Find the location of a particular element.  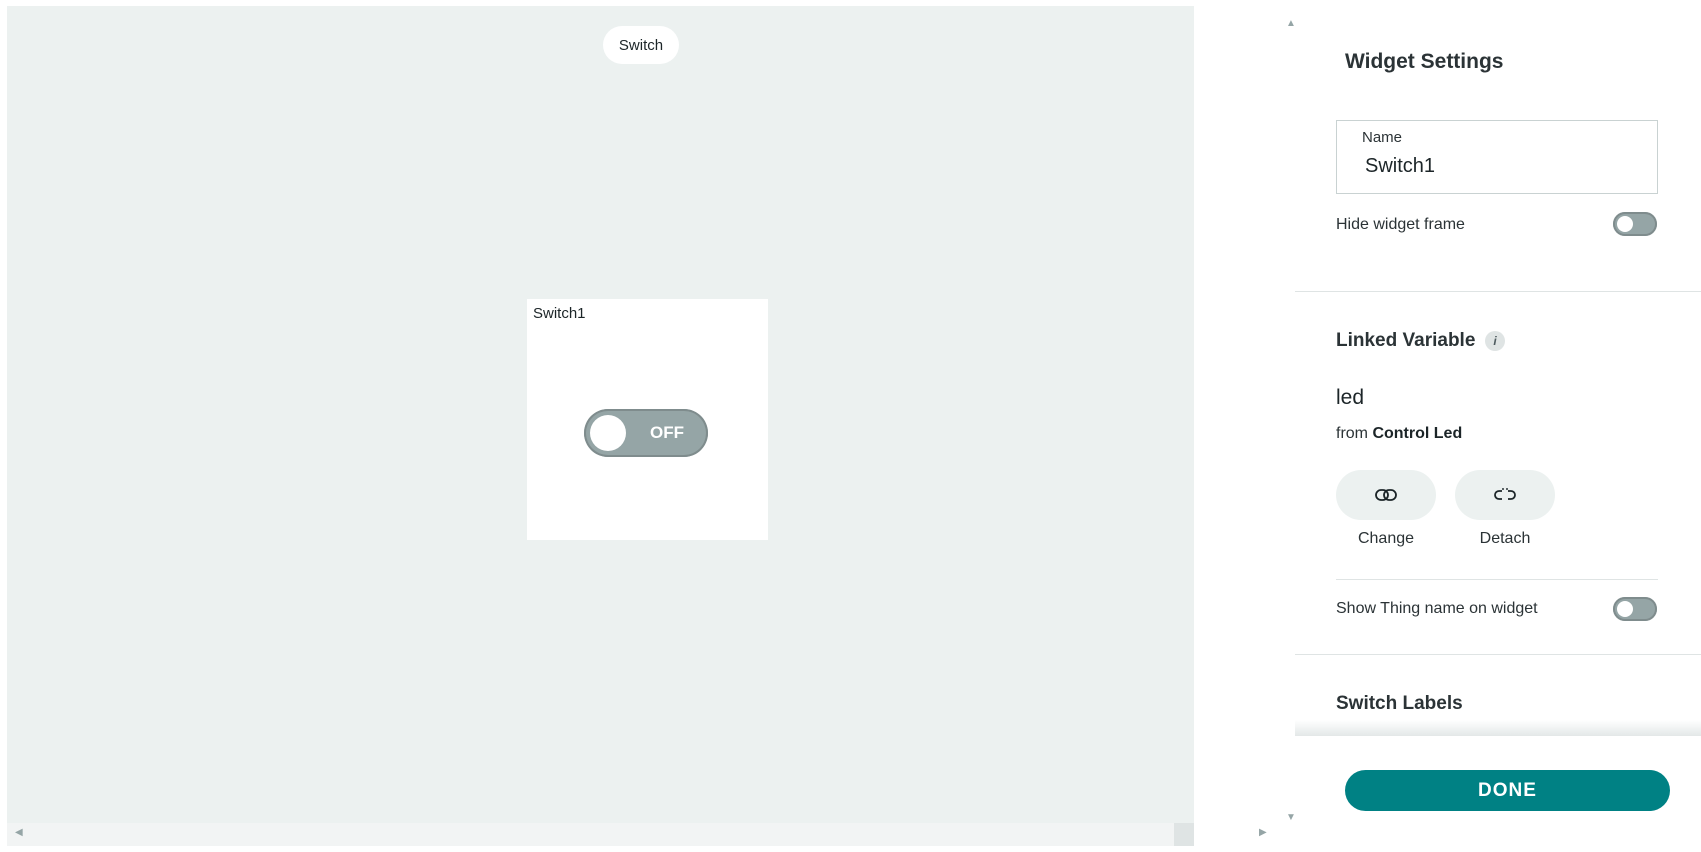

widget-type-pill: Switch is located at coordinates (641, 45).